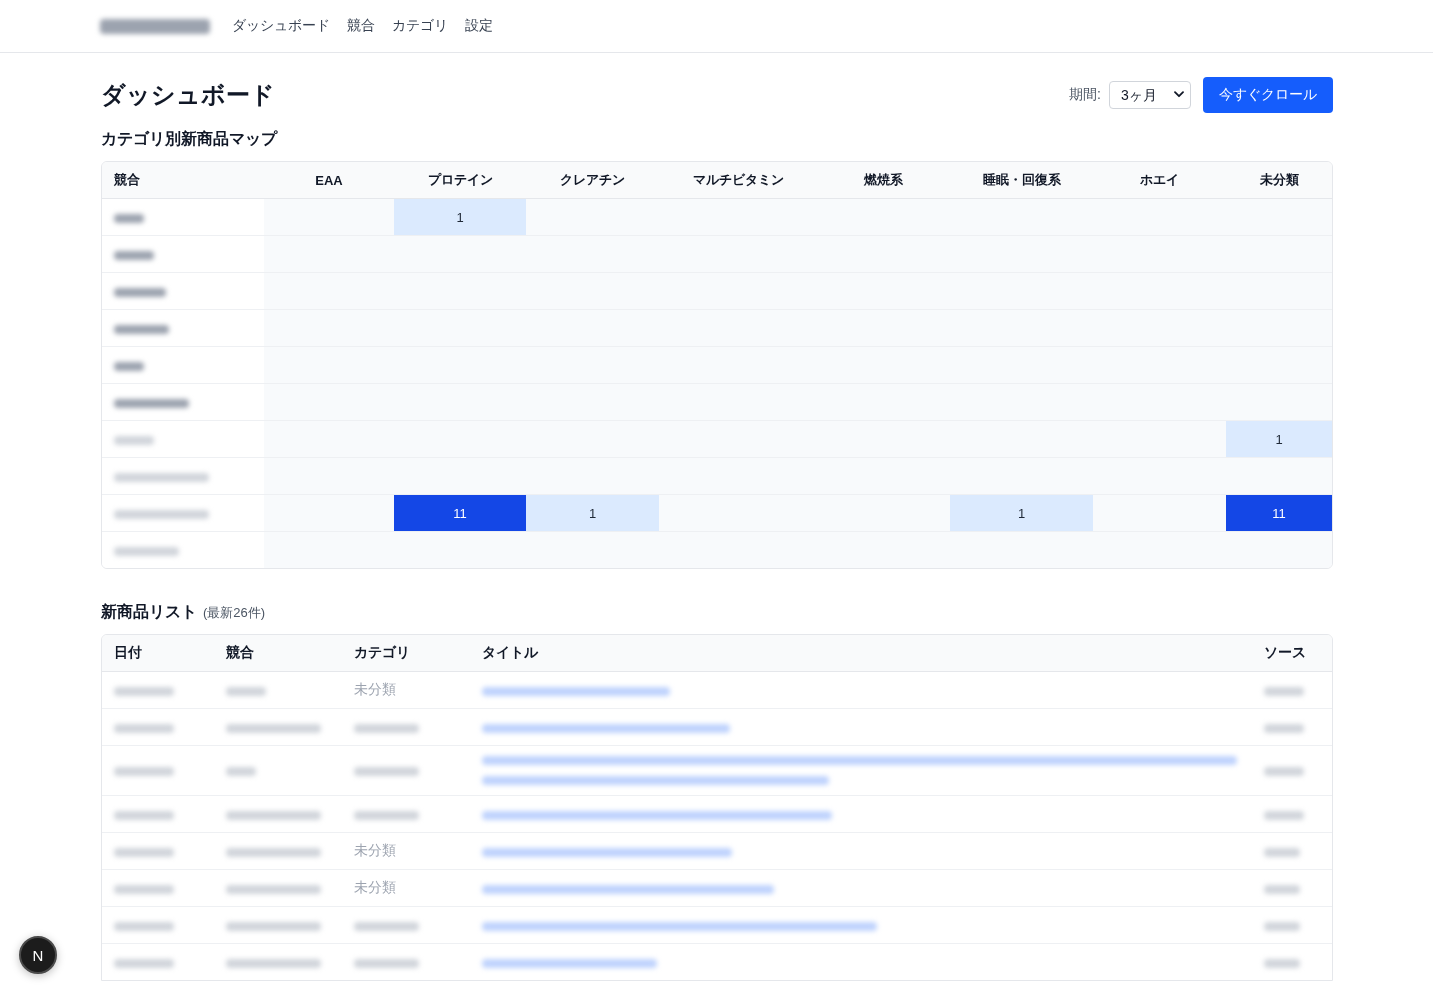 The width and height of the screenshot is (1433, 993). I want to click on column-header: カテゴリ, so click(406, 653).